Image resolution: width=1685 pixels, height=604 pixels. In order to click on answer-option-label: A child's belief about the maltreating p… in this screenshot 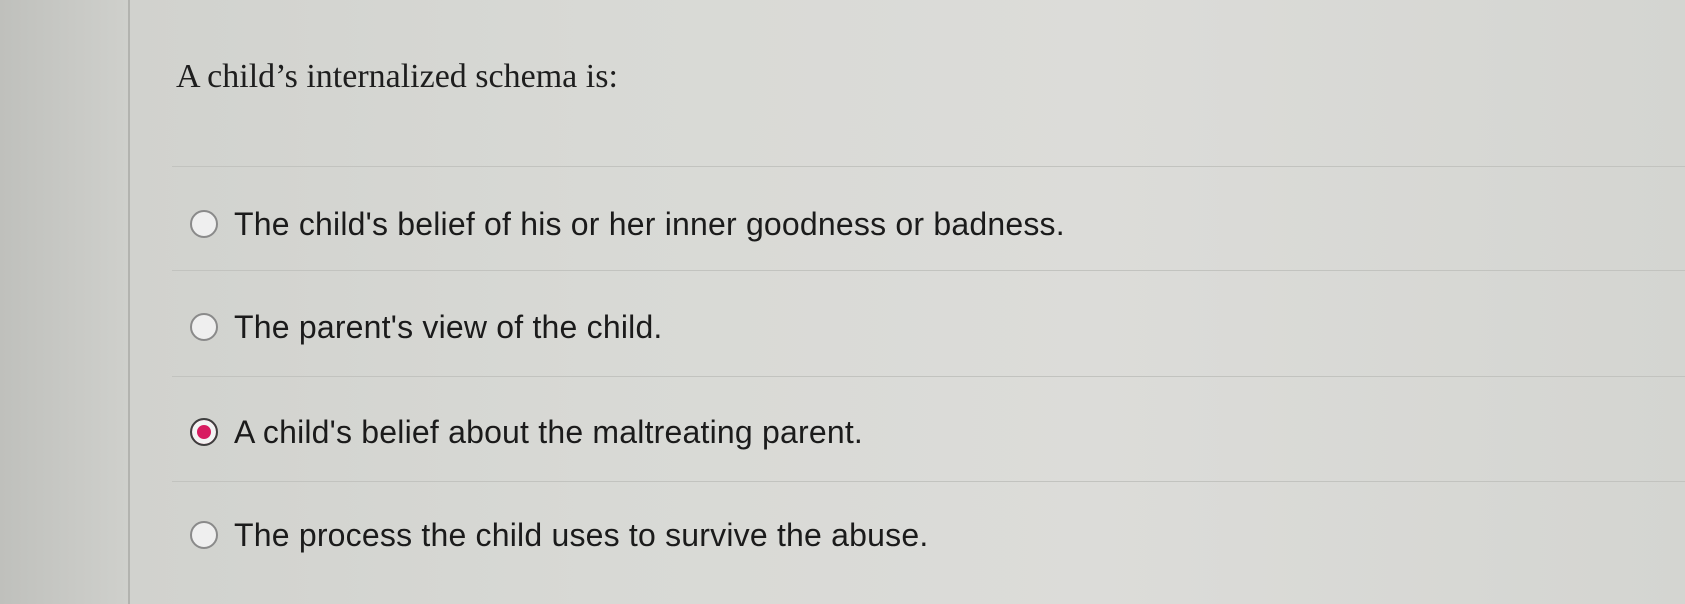, I will do `click(549, 431)`.